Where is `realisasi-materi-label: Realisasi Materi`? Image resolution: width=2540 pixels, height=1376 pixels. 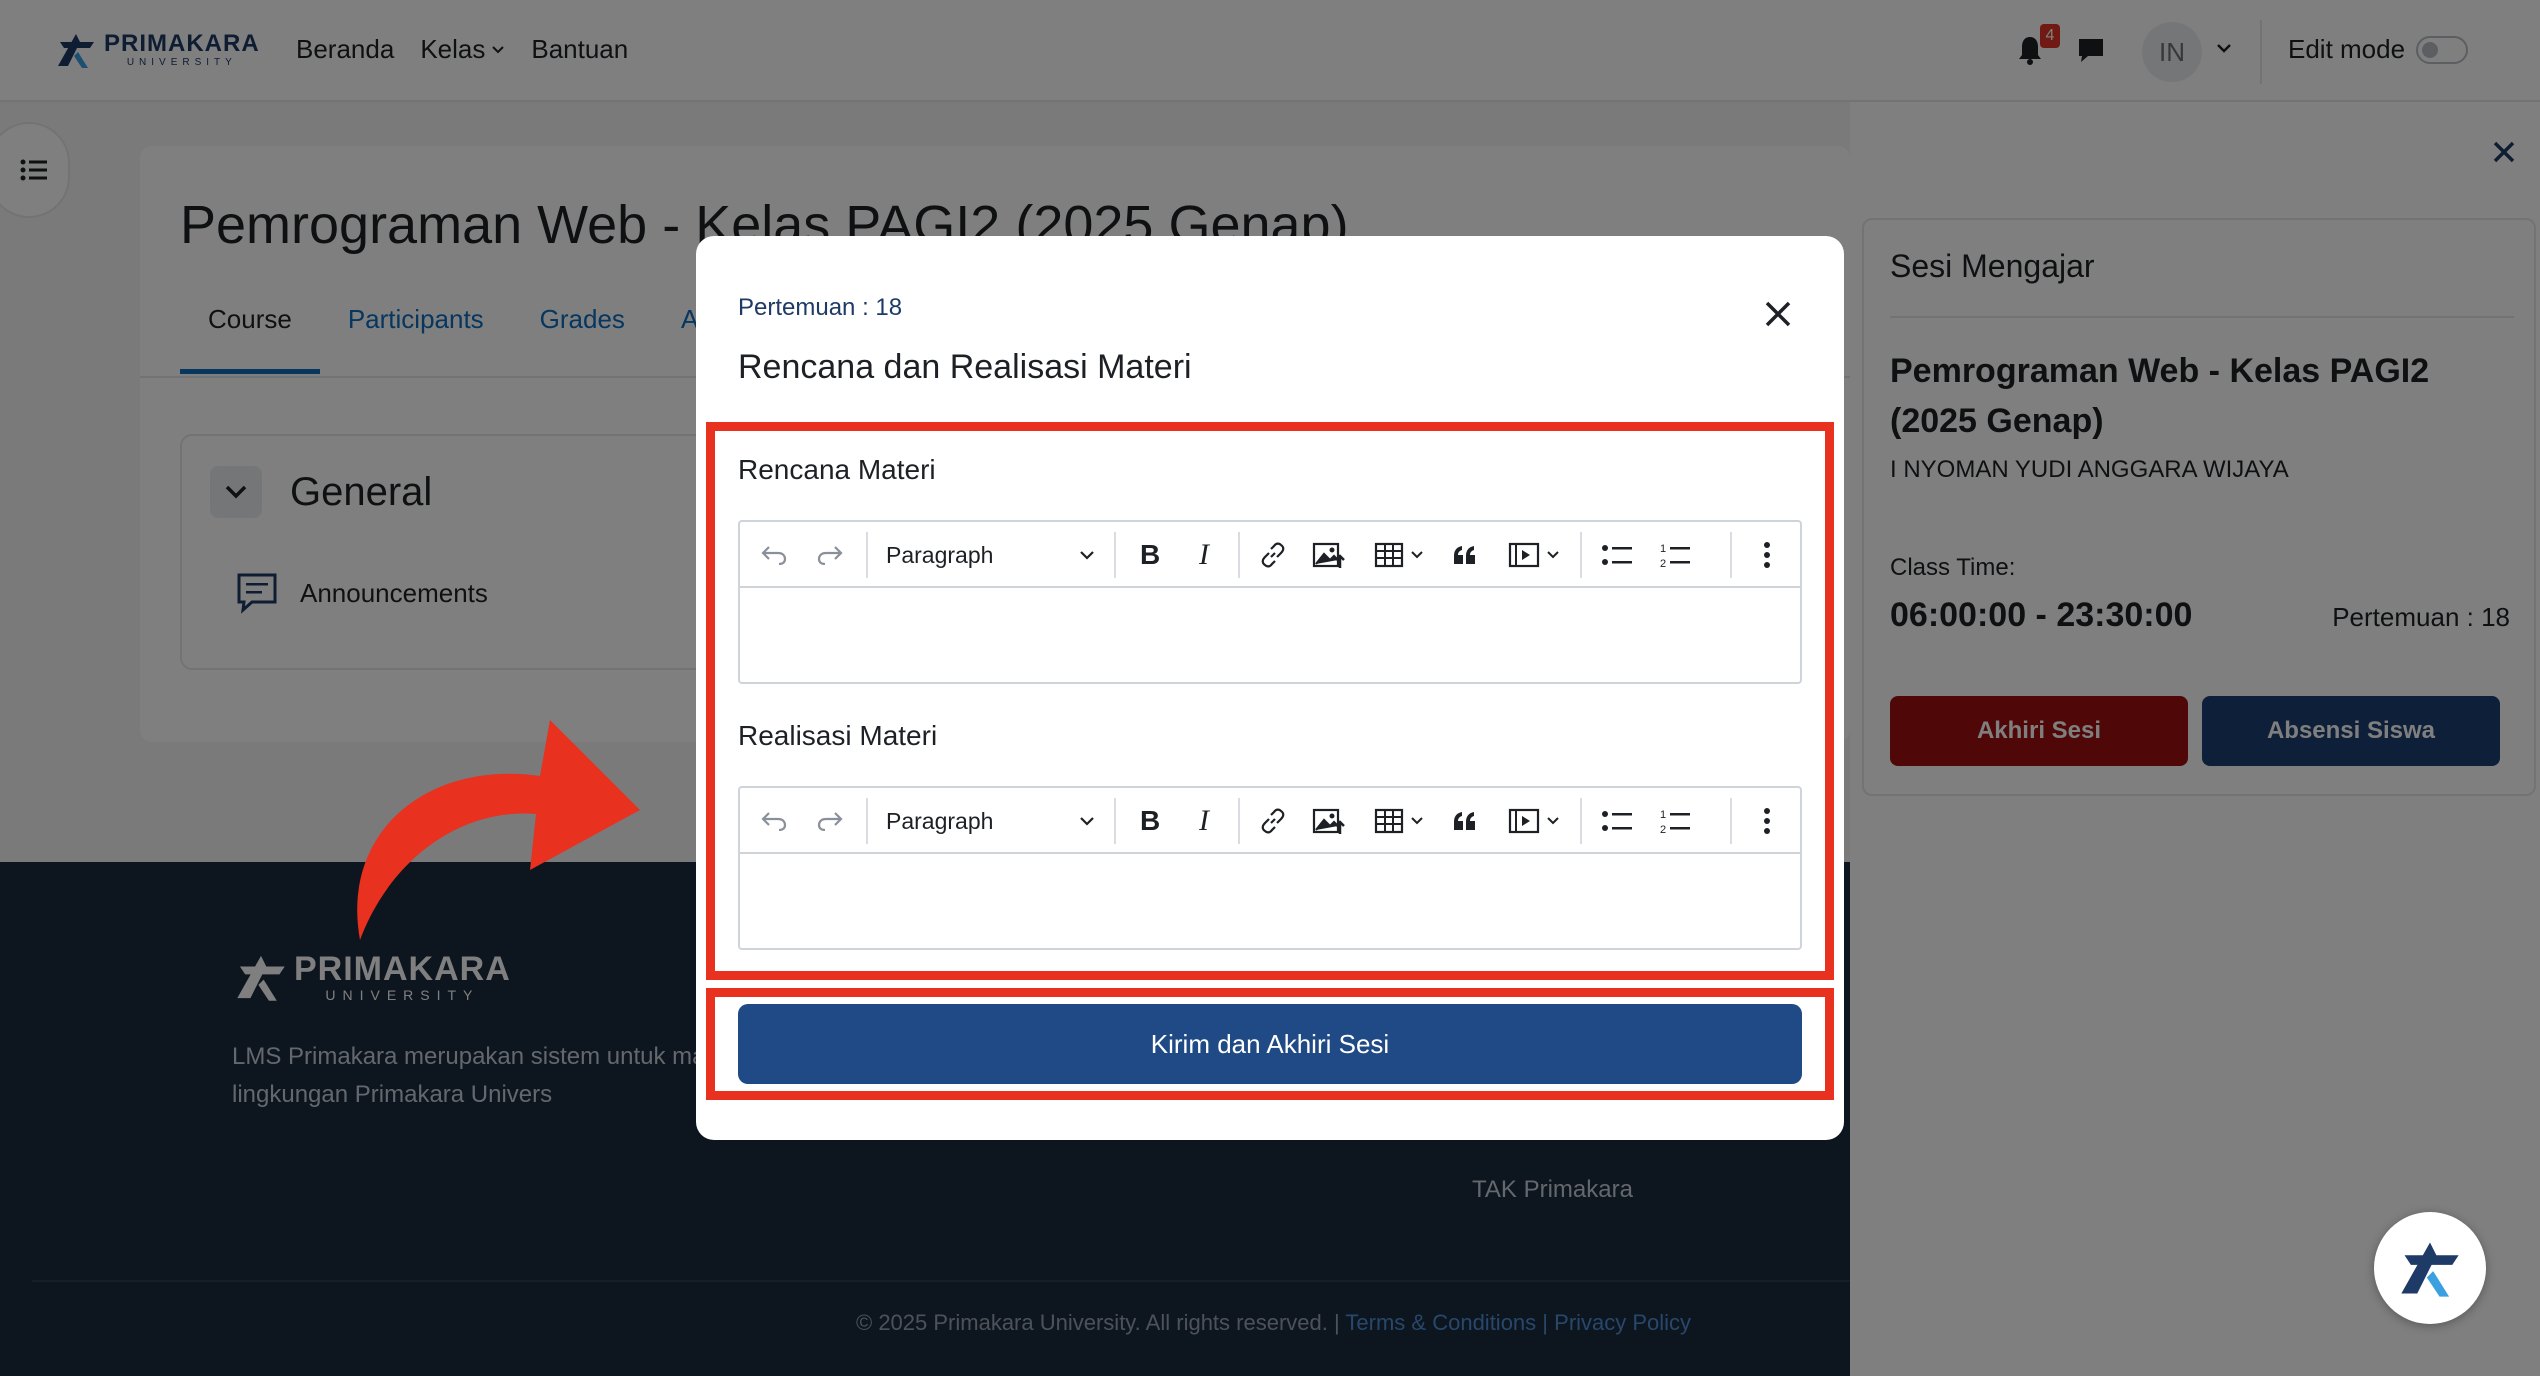
realisasi-materi-label: Realisasi Materi is located at coordinates (838, 735).